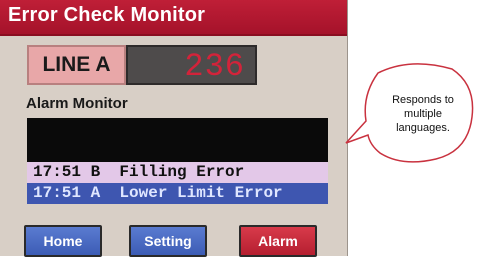  Describe the element at coordinates (423, 114) in the screenshot. I see `callout-text: Responds to multiple languages.` at that location.